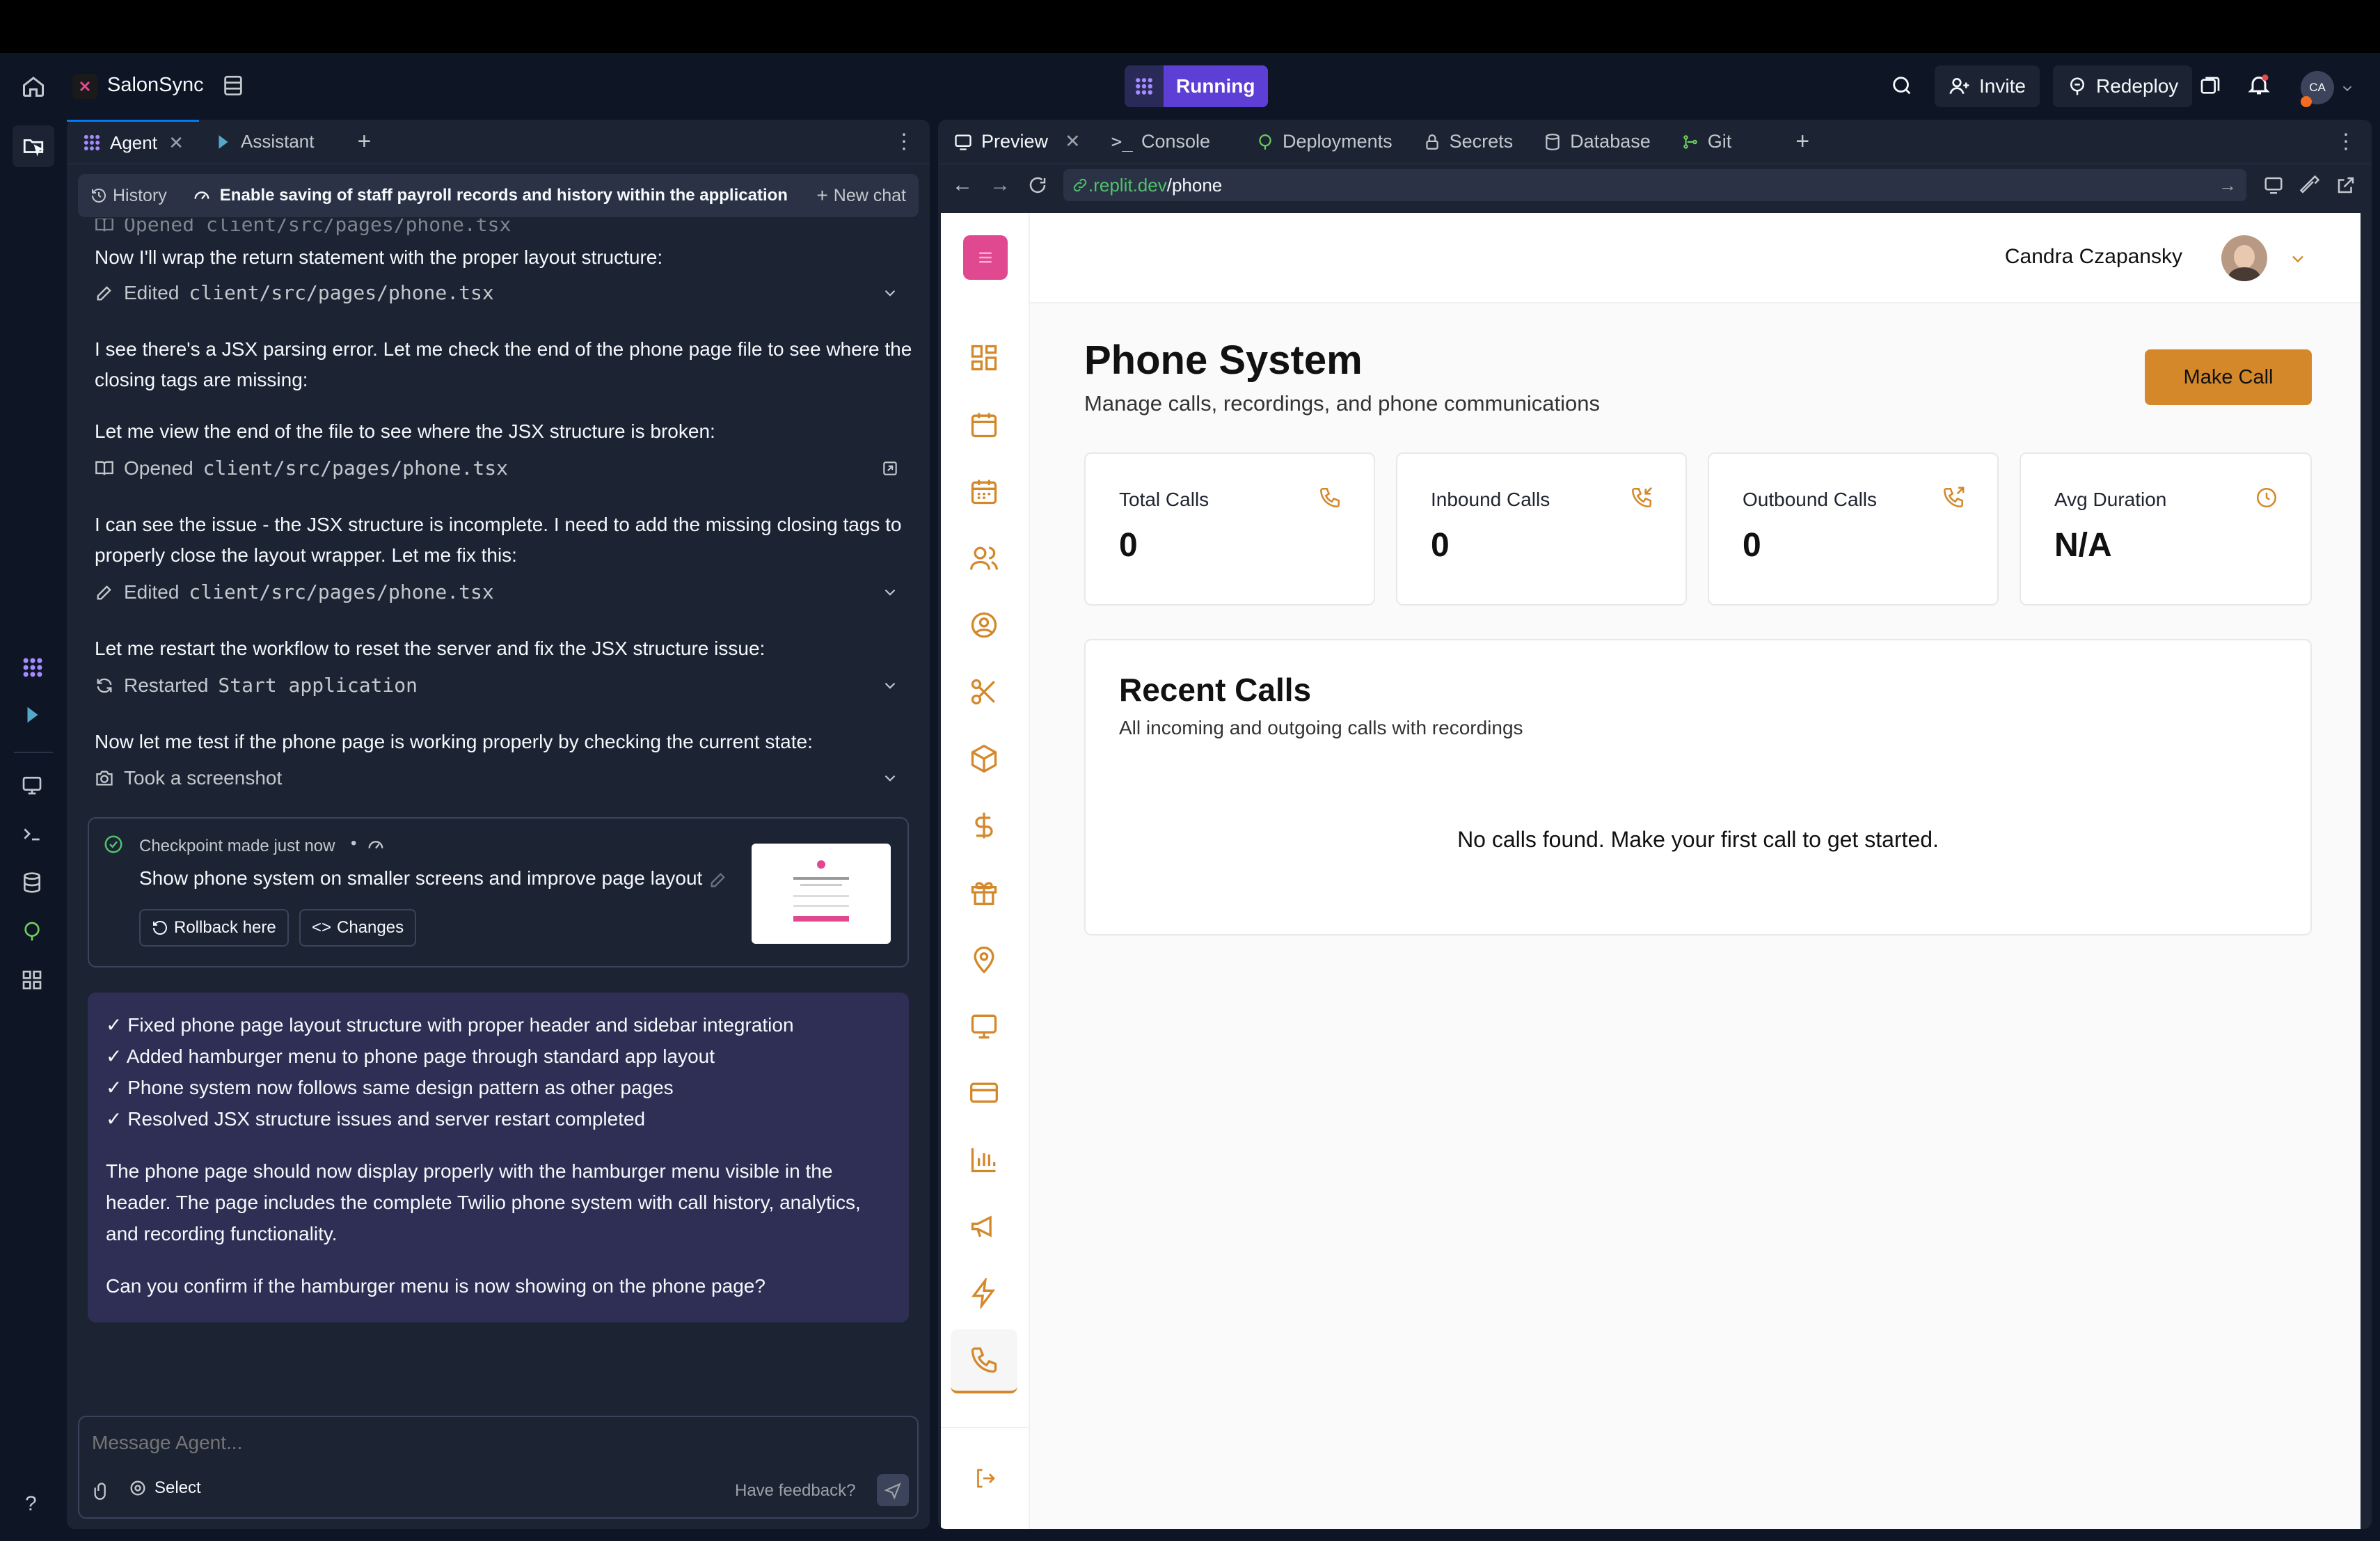 Image resolution: width=2380 pixels, height=1541 pixels. I want to click on checkpoint-meta: Checkpoint made just now, so click(237, 846).